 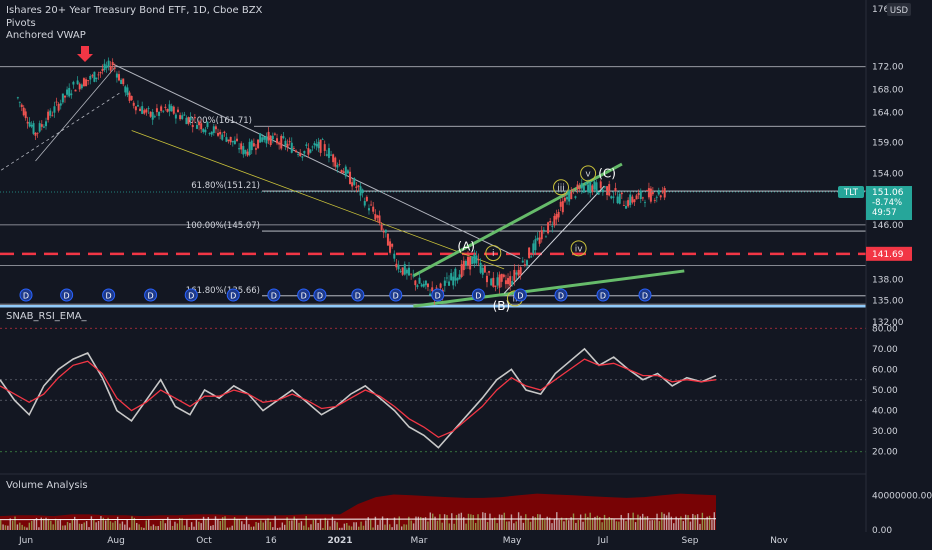 What do you see at coordinates (21, 23) in the screenshot?
I see `indicator-pivots-label: Pivots` at bounding box center [21, 23].